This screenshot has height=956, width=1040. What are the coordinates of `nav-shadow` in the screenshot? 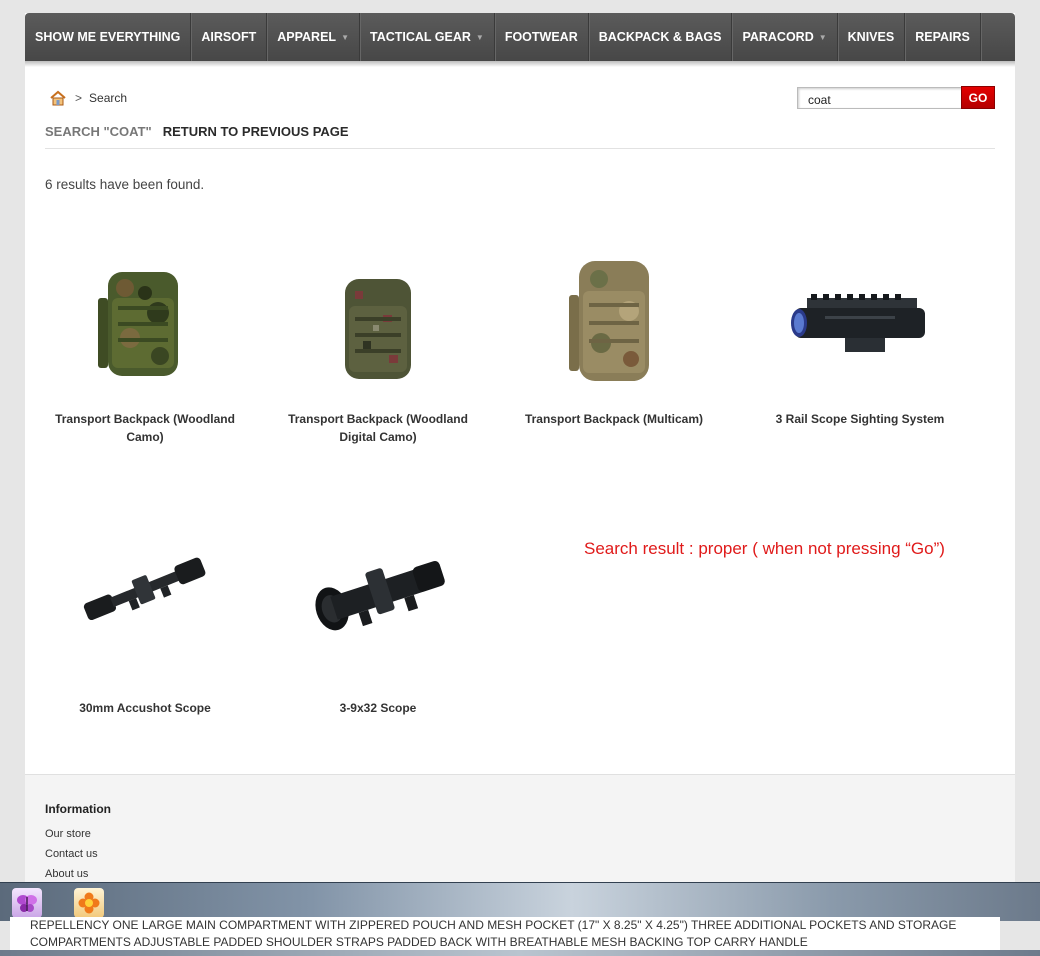 It's located at (520, 64).